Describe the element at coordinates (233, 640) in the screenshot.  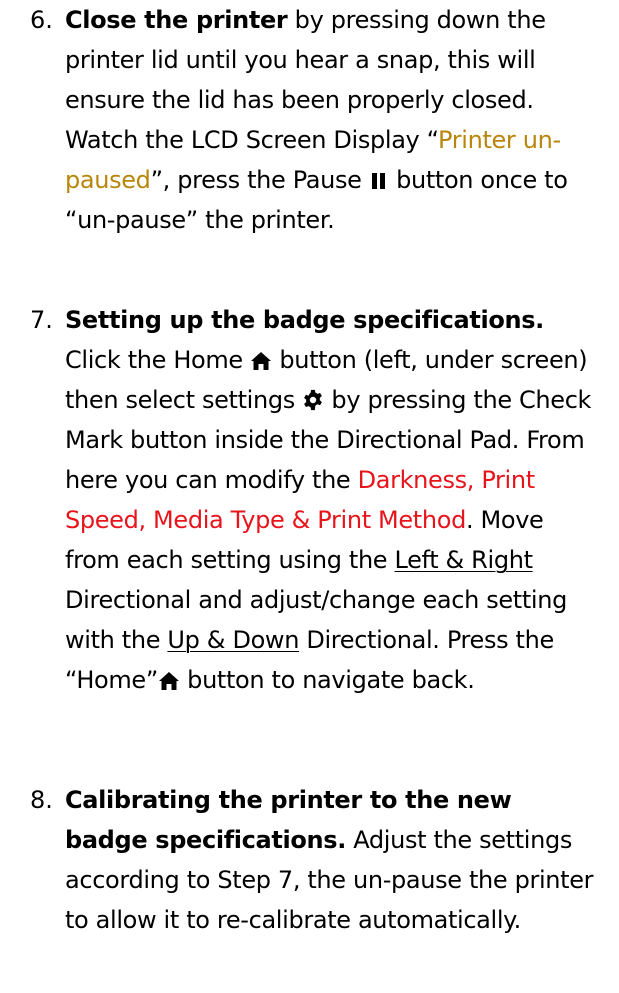
I see `up-down-directional: Up & Down` at that location.